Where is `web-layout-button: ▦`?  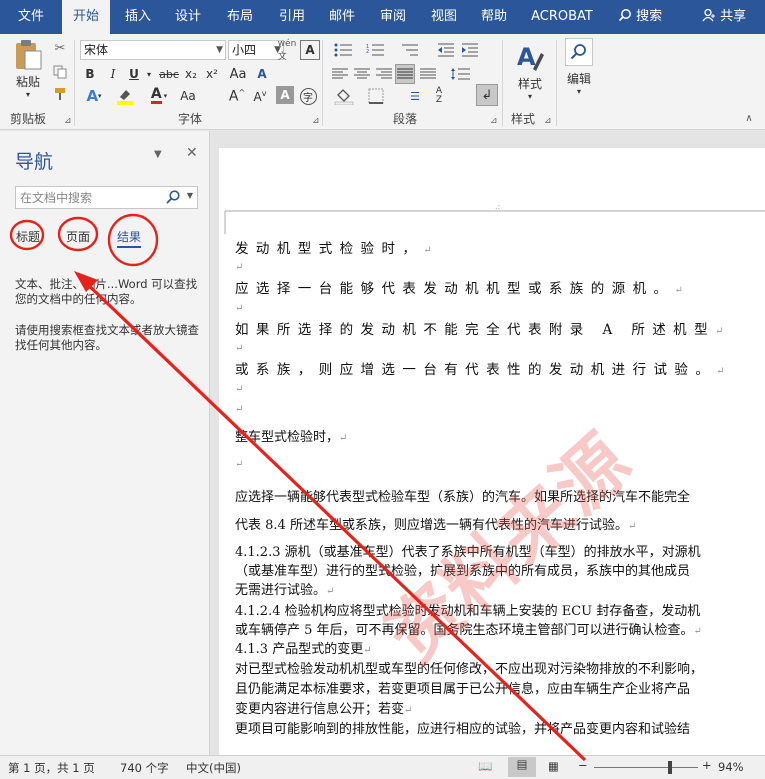 web-layout-button: ▦ is located at coordinates (553, 766).